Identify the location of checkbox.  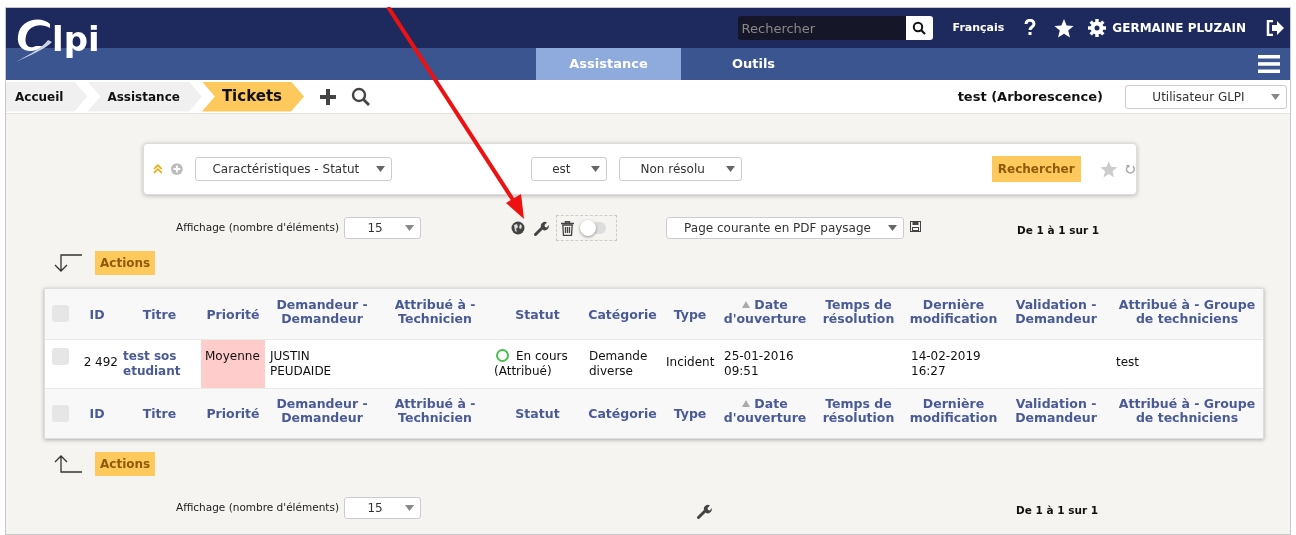
(60, 356).